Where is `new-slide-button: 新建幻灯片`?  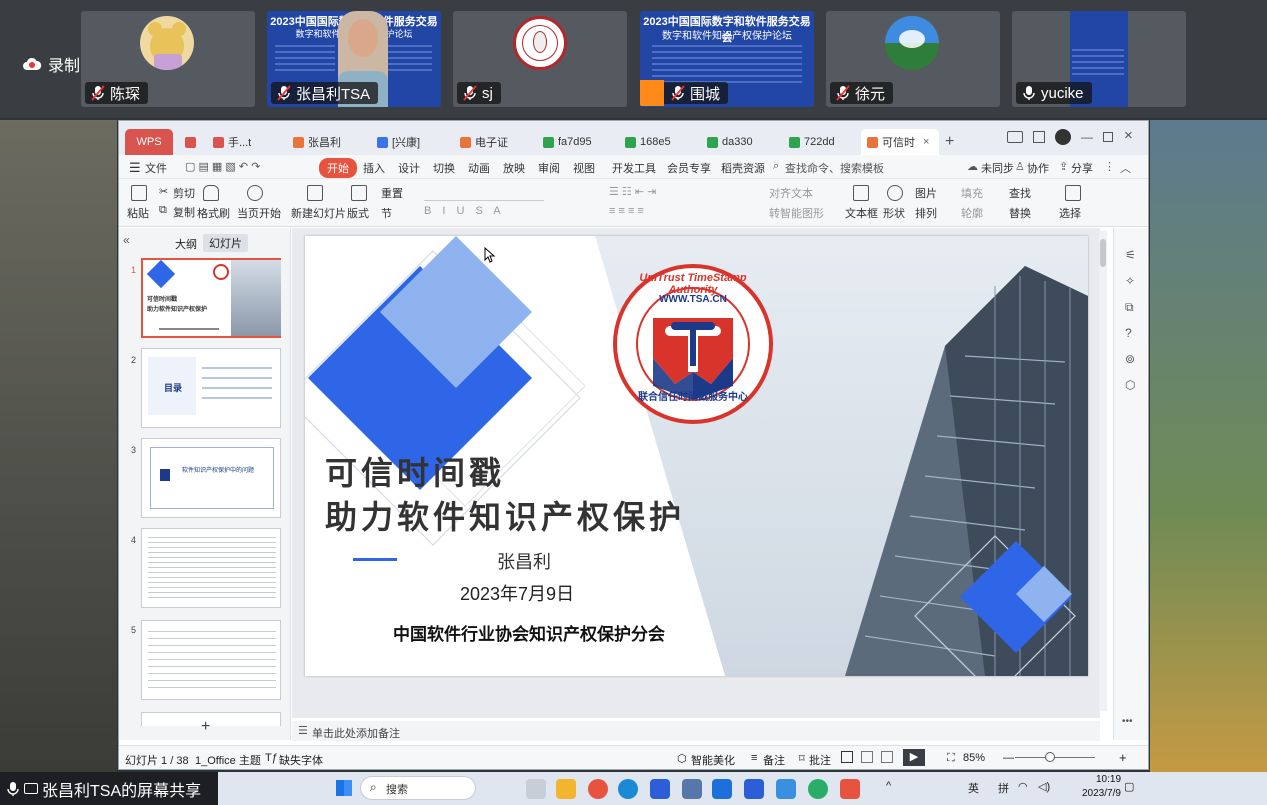 new-slide-button: 新建幻灯片 is located at coordinates (318, 213).